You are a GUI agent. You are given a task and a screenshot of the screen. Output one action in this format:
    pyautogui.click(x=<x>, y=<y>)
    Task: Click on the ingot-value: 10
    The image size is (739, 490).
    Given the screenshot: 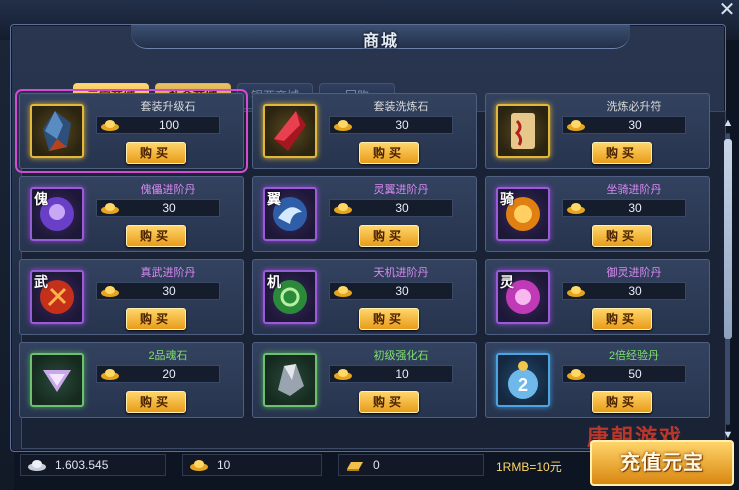 What is the action you would take?
    pyautogui.click(x=224, y=465)
    